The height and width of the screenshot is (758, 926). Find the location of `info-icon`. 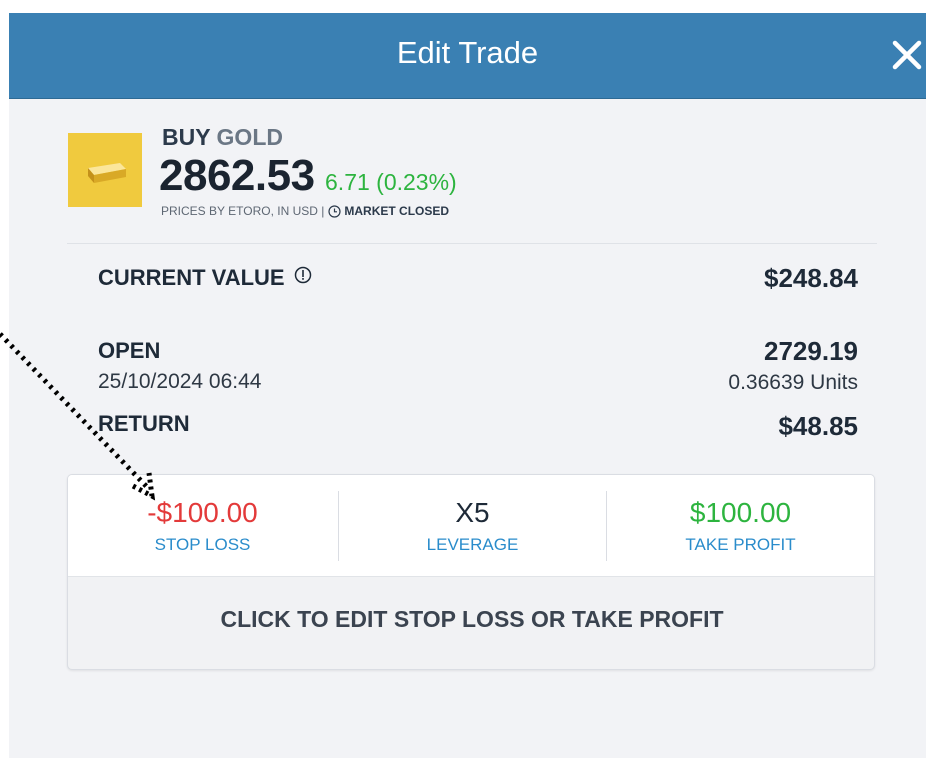

info-icon is located at coordinates (303, 274).